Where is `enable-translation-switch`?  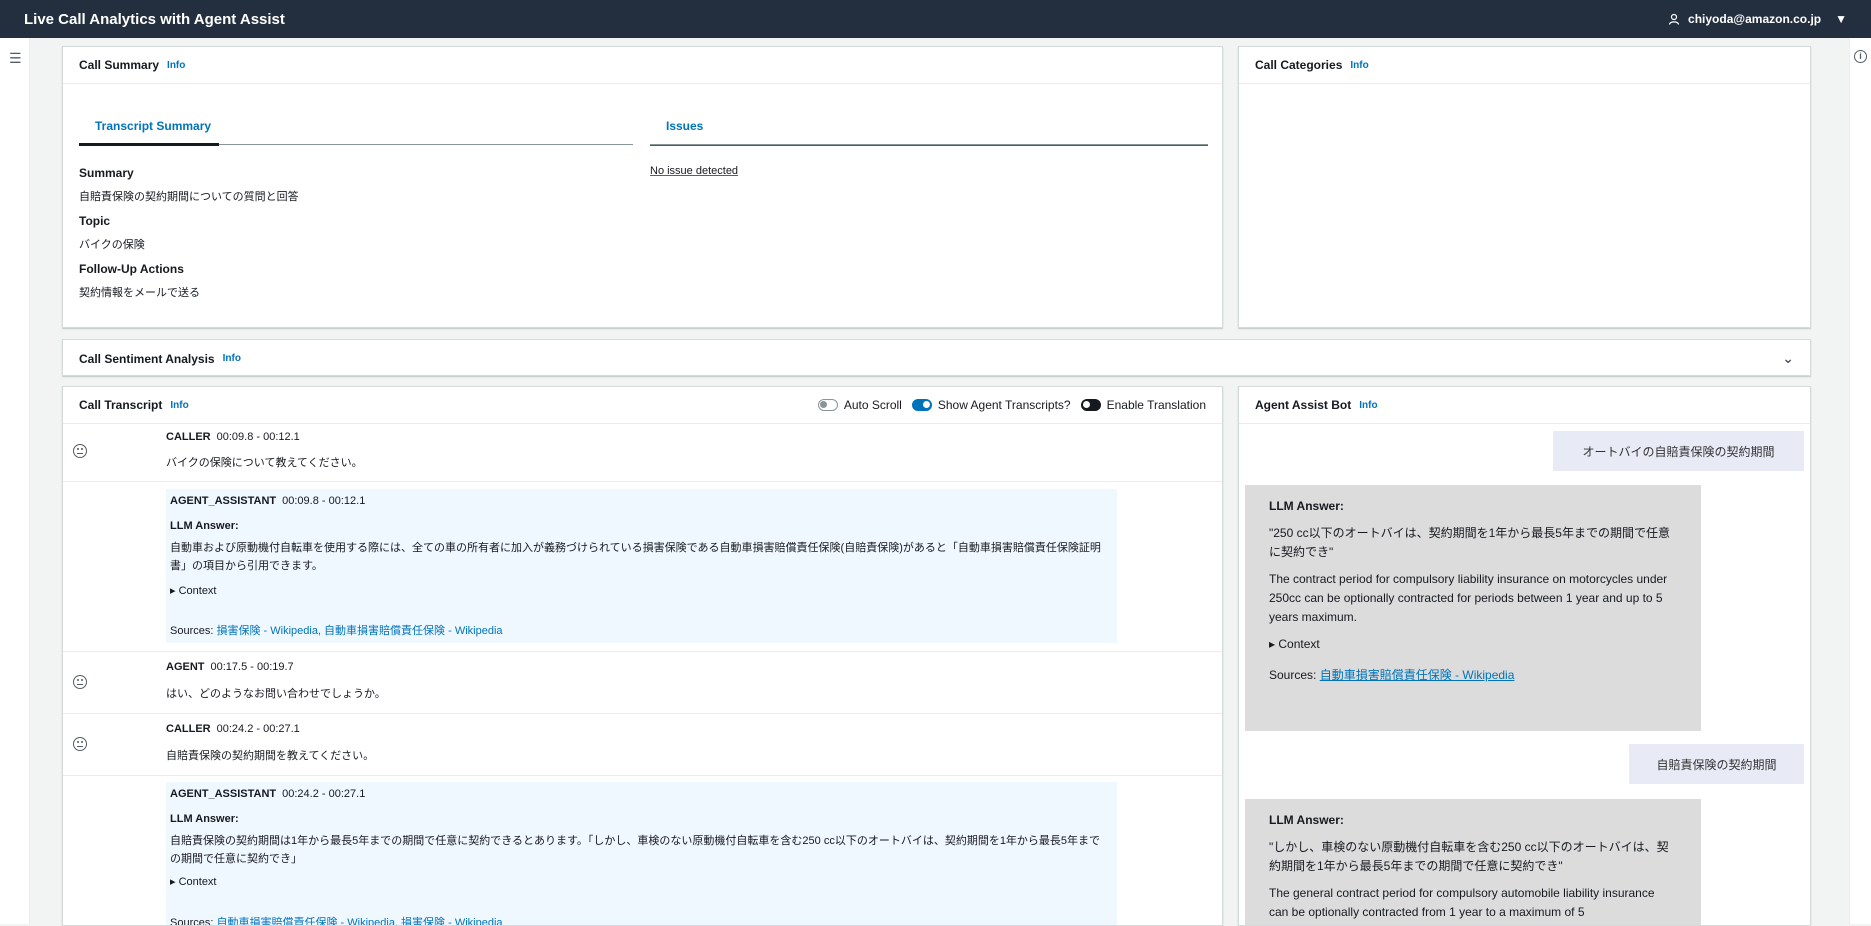 enable-translation-switch is located at coordinates (1090, 405).